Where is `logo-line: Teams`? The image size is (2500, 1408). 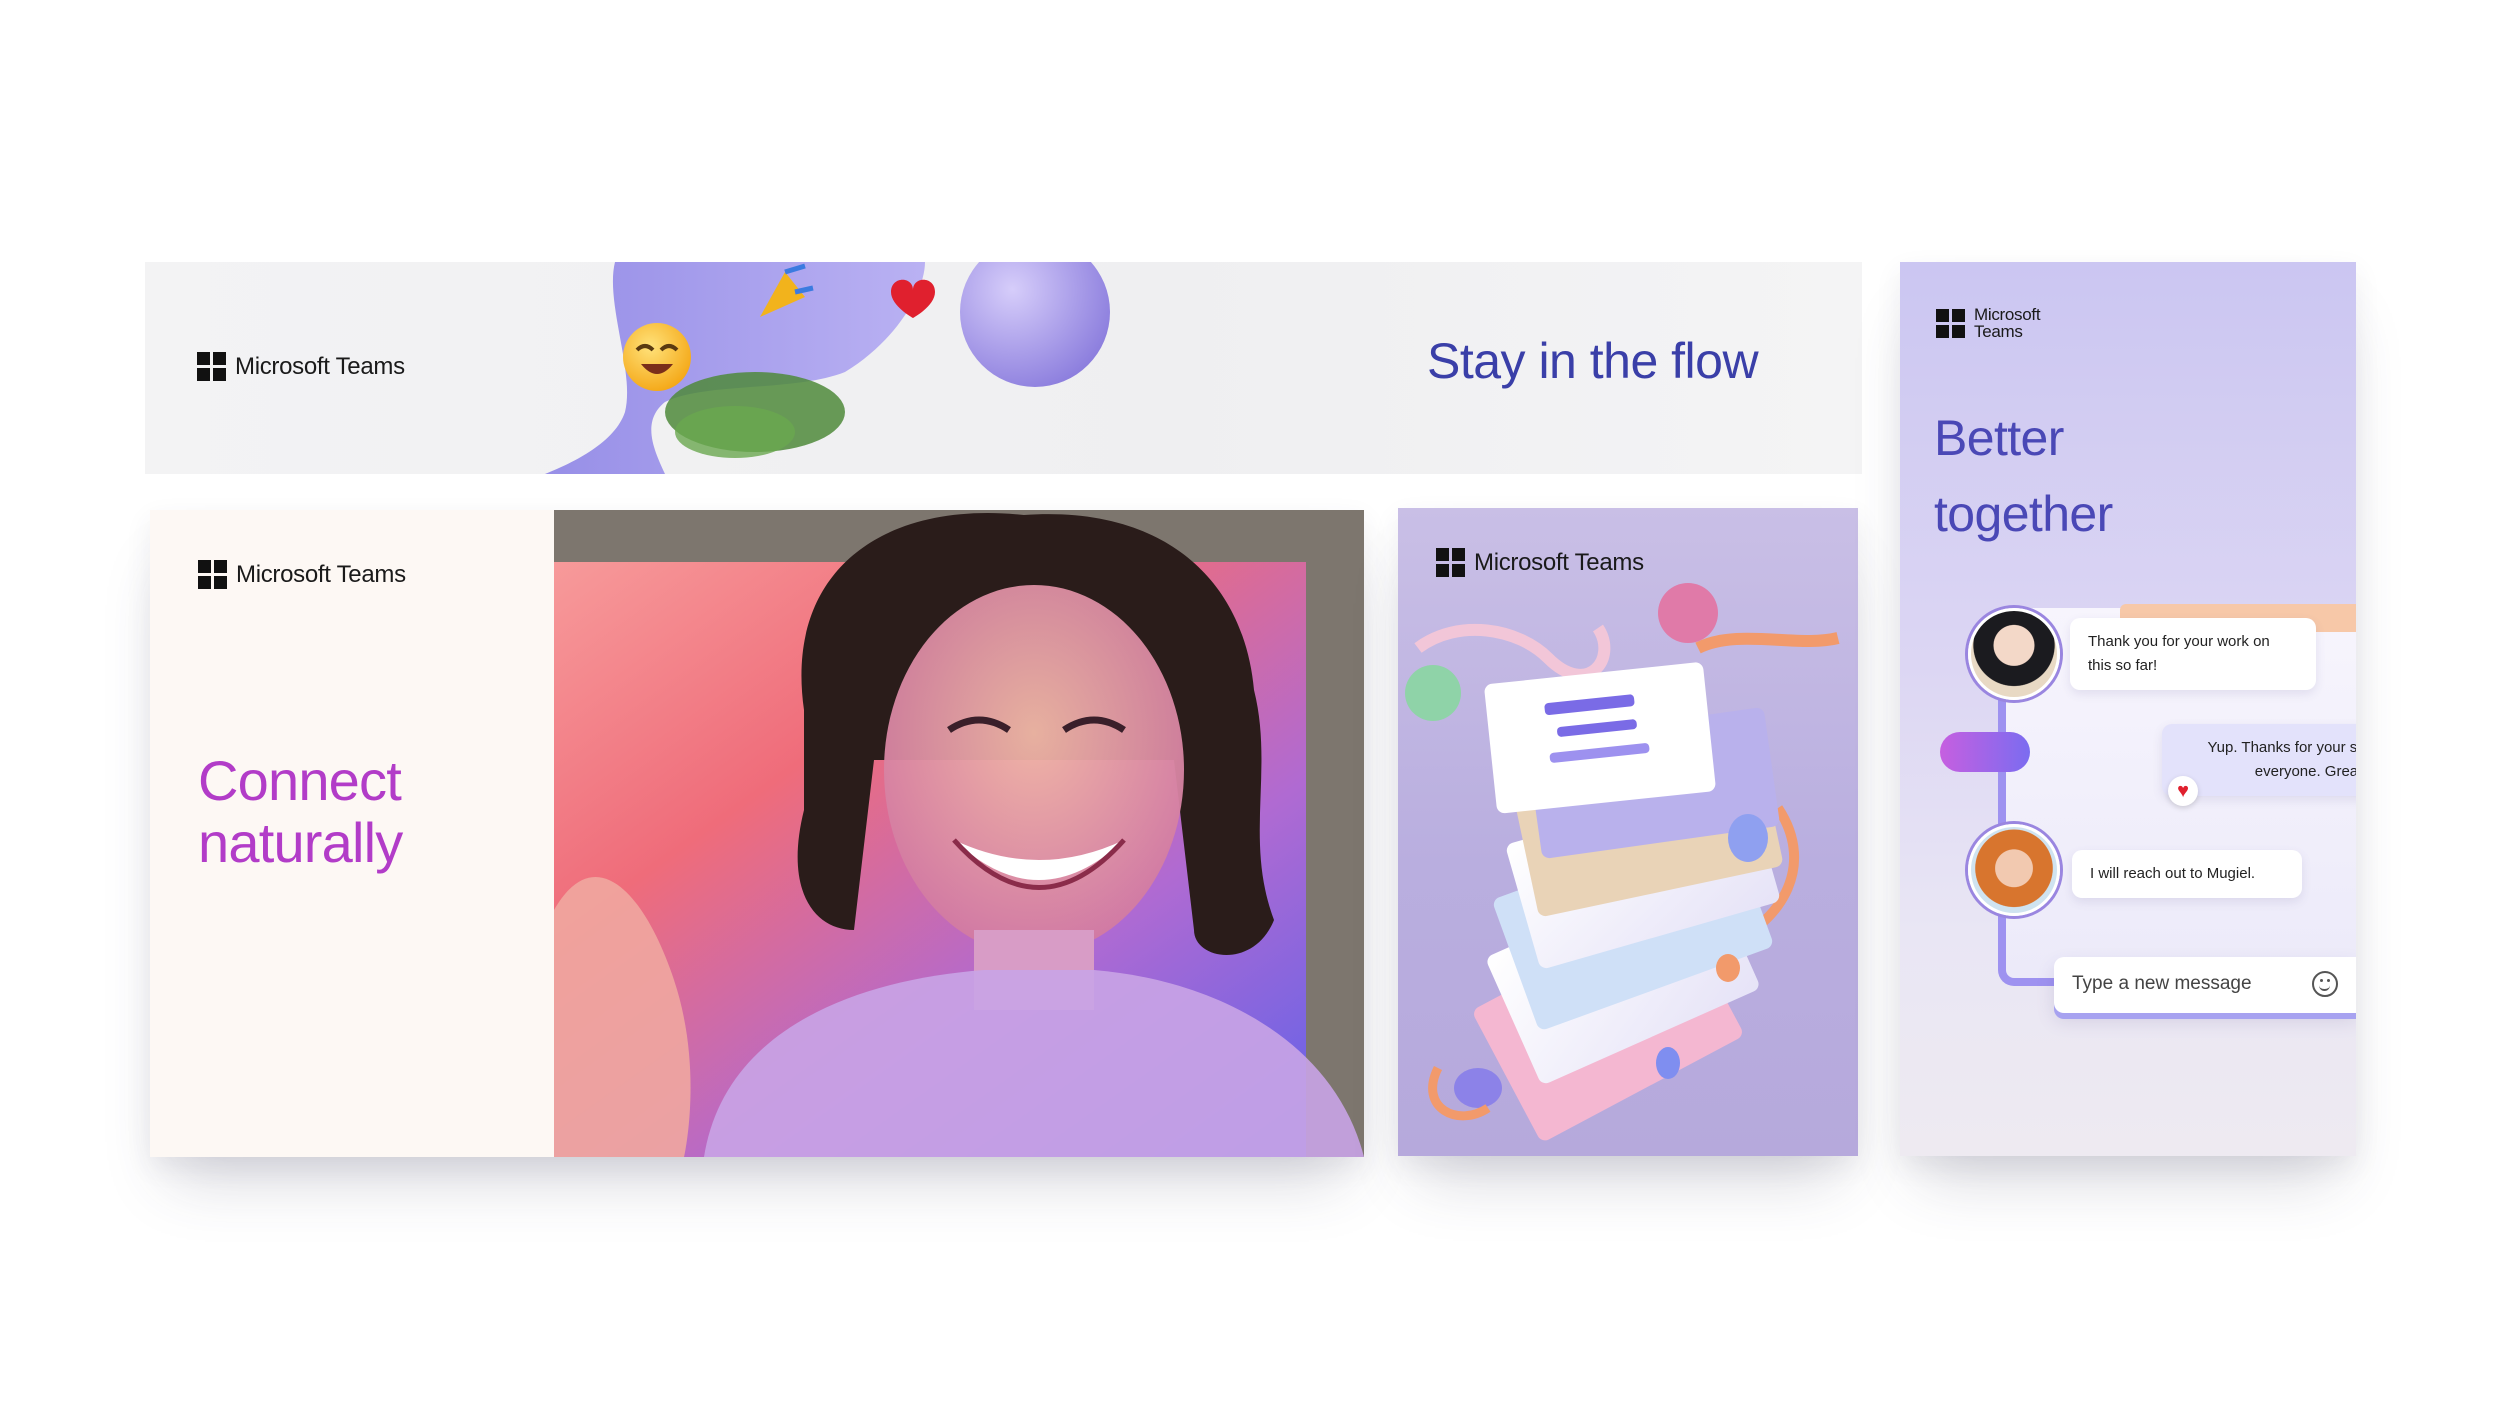
logo-line: Teams is located at coordinates (1998, 331).